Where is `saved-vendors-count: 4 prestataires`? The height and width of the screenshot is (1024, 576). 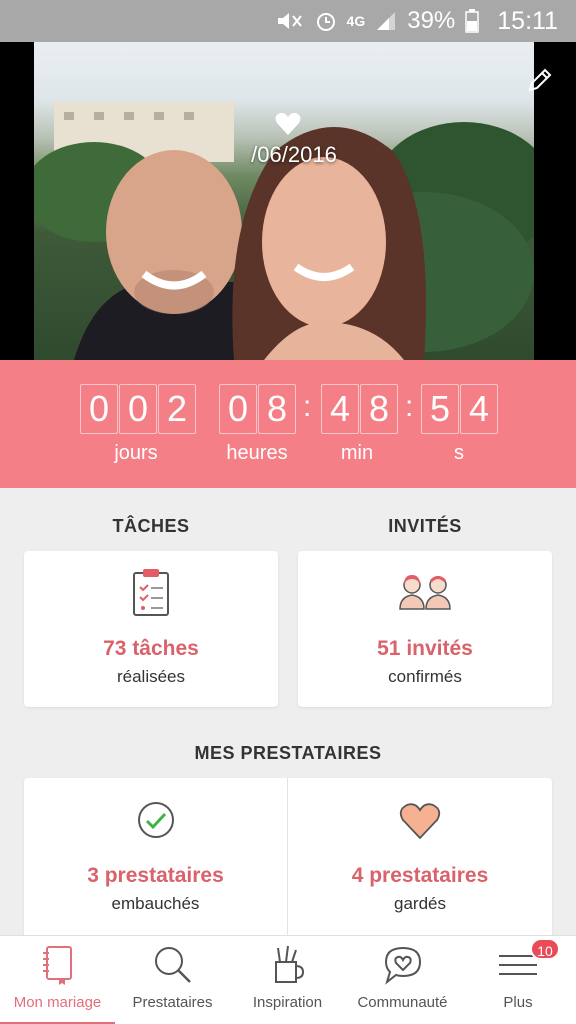
saved-vendors-count: 4 prestataires is located at coordinates (420, 875).